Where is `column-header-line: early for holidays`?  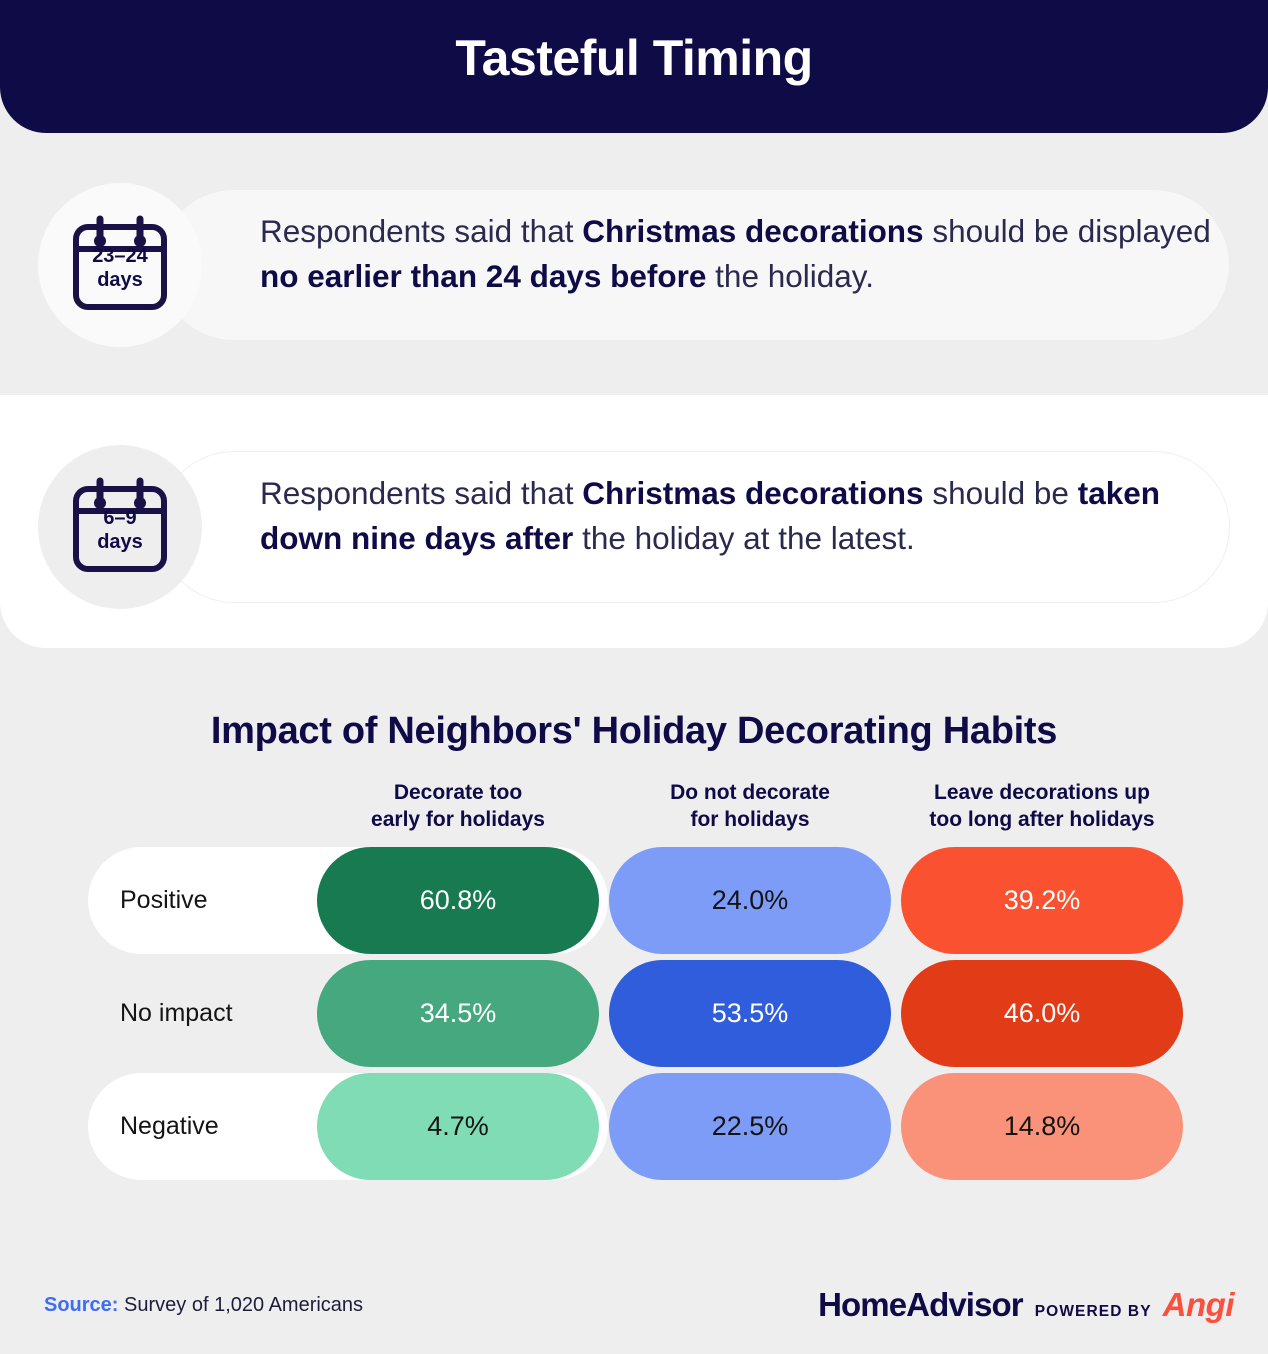
column-header-line: early for holidays is located at coordinates (458, 819).